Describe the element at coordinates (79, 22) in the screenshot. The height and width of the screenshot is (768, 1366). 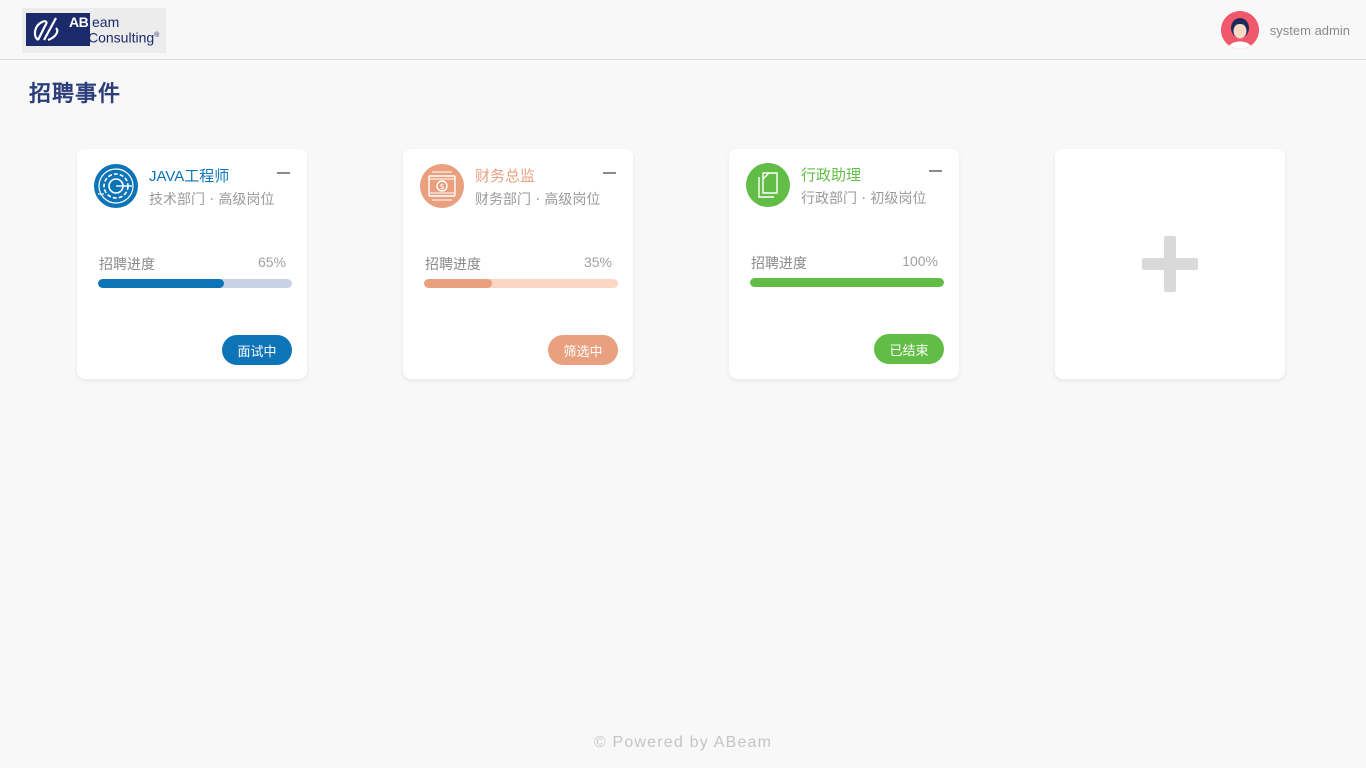
I see `logo-ab-text: AB` at that location.